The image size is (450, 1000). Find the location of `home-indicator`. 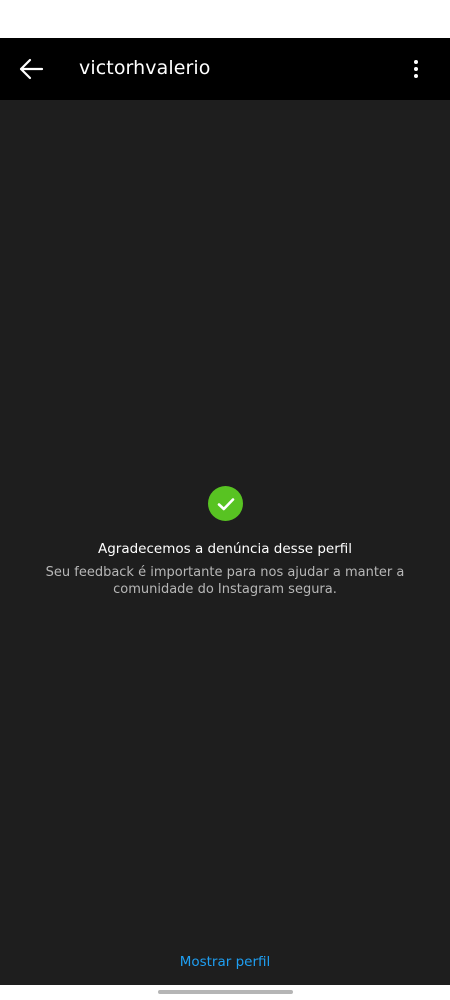

home-indicator is located at coordinates (225, 992).